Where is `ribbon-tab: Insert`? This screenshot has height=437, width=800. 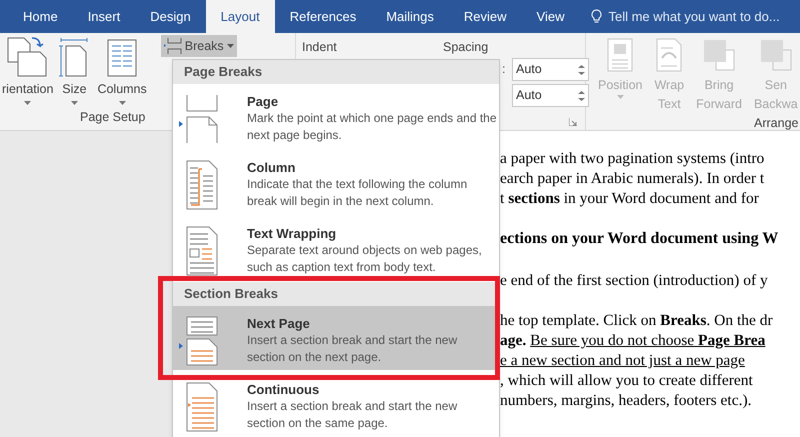 ribbon-tab: Insert is located at coordinates (104, 16).